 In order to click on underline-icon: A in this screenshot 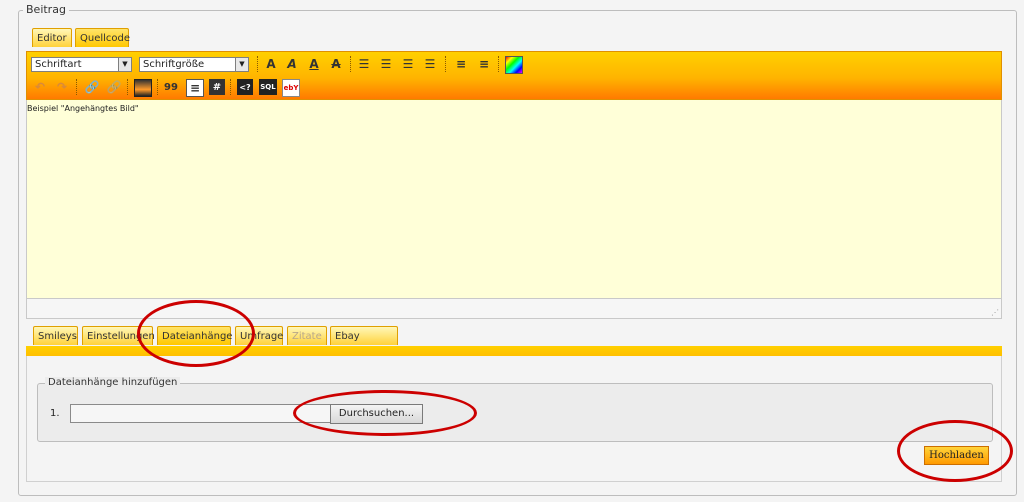, I will do `click(314, 64)`.